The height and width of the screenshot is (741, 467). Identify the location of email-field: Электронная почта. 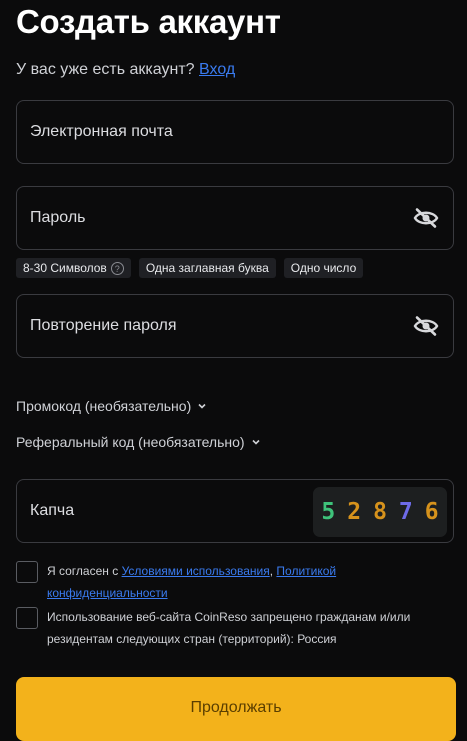
(235, 132).